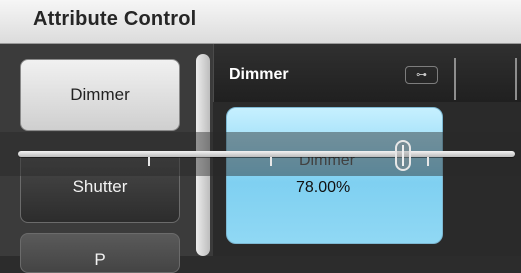  Describe the element at coordinates (421, 75) in the screenshot. I see `key-icon: ⊶` at that location.